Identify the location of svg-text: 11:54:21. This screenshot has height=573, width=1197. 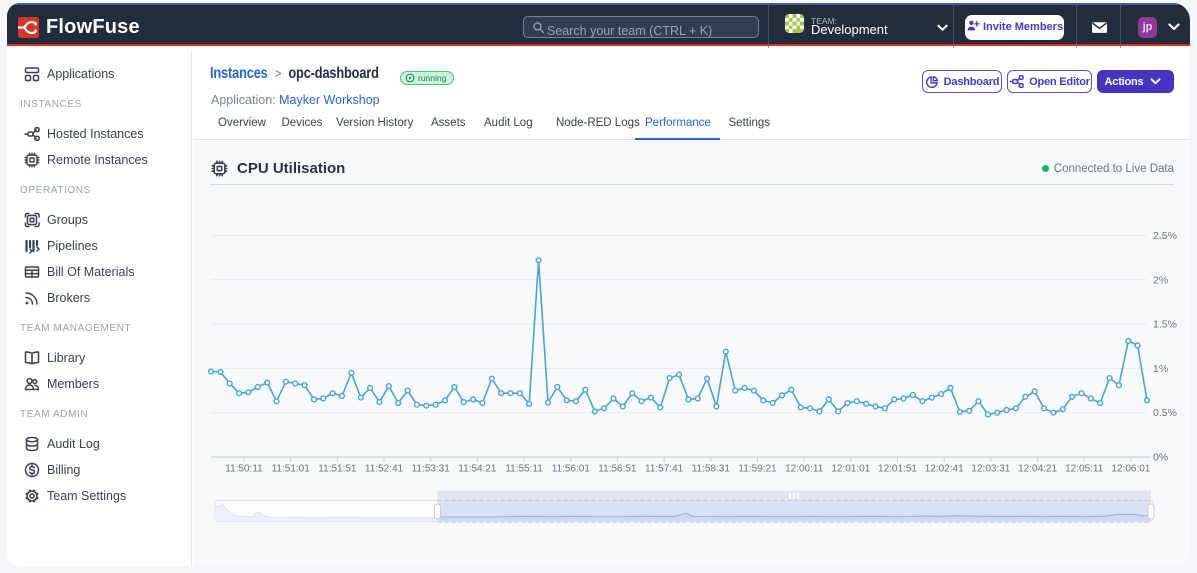
(477, 469).